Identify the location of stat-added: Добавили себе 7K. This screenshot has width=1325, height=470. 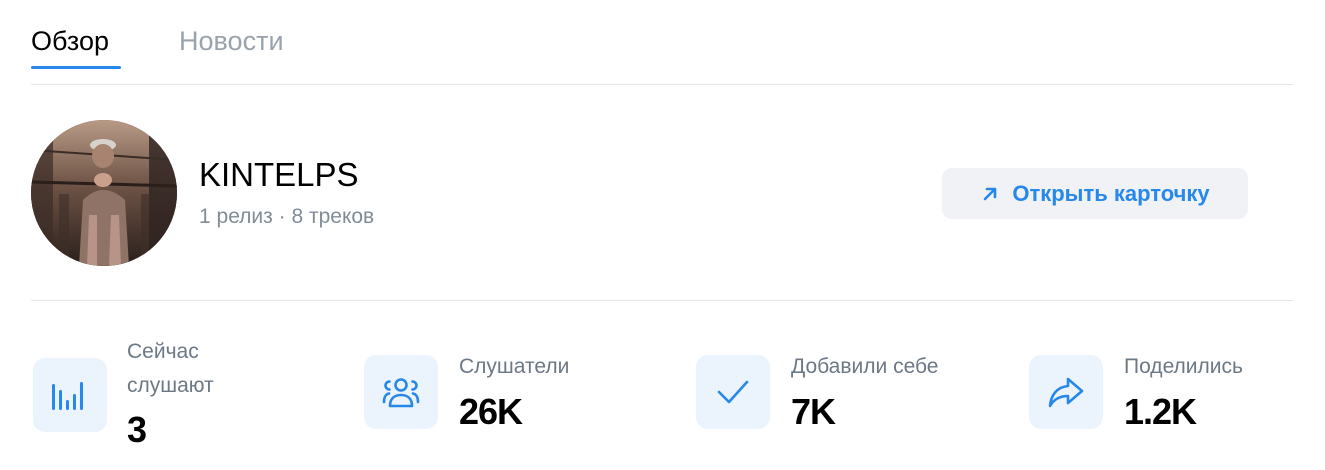
(846, 395).